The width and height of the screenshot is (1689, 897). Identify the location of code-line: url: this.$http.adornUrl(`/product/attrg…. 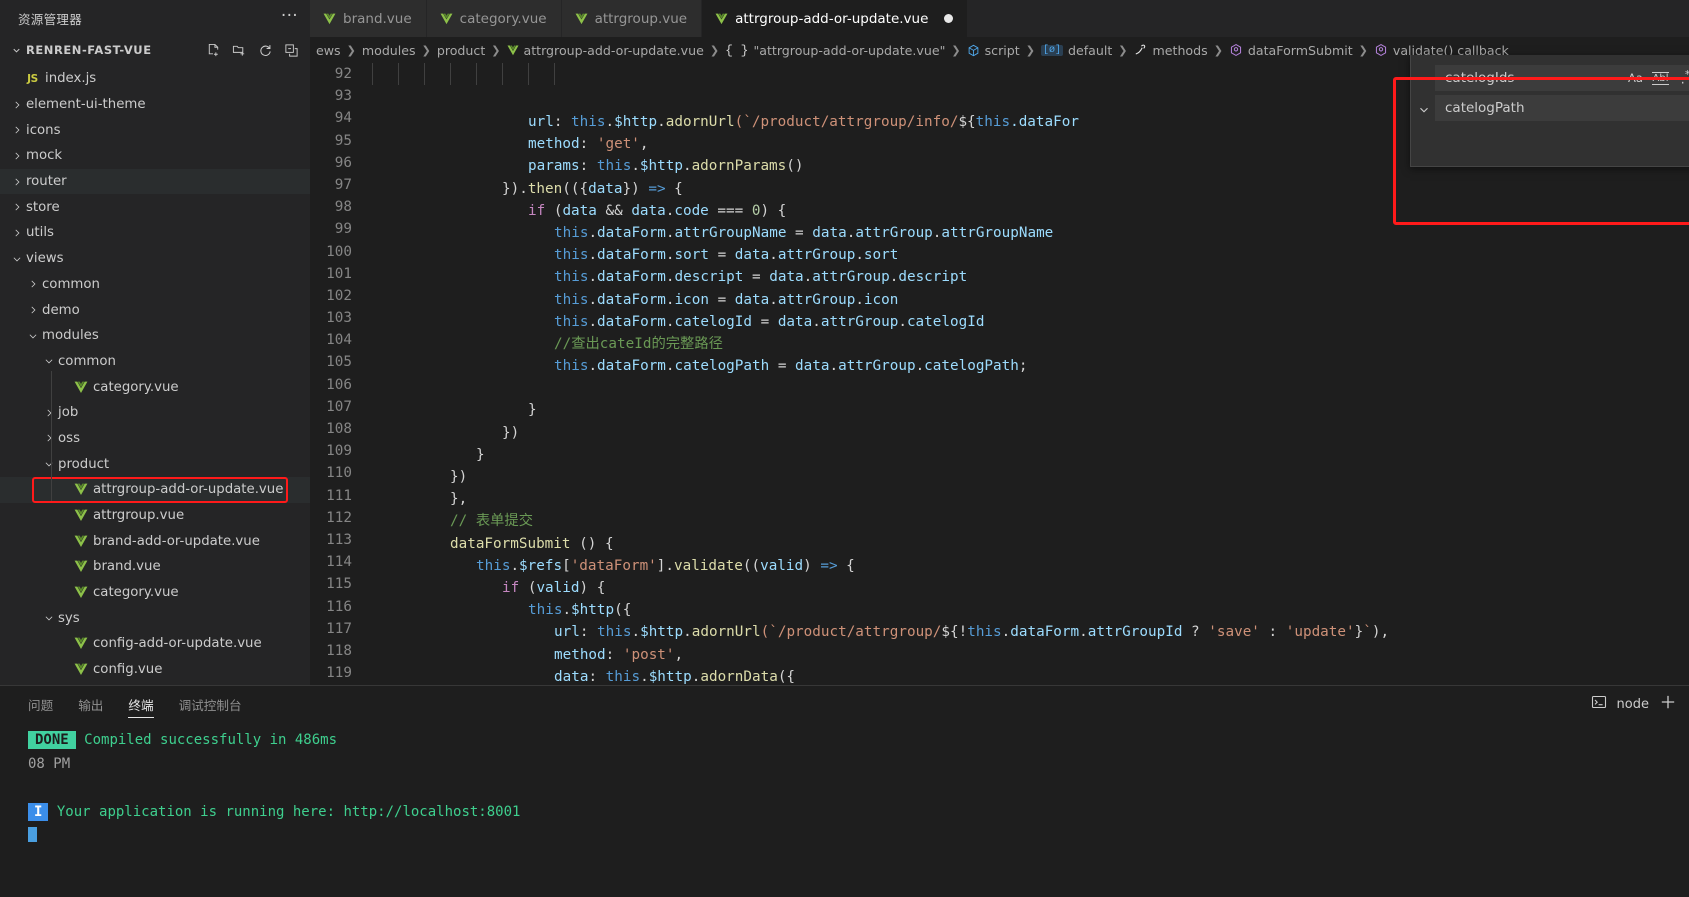
(1030, 632).